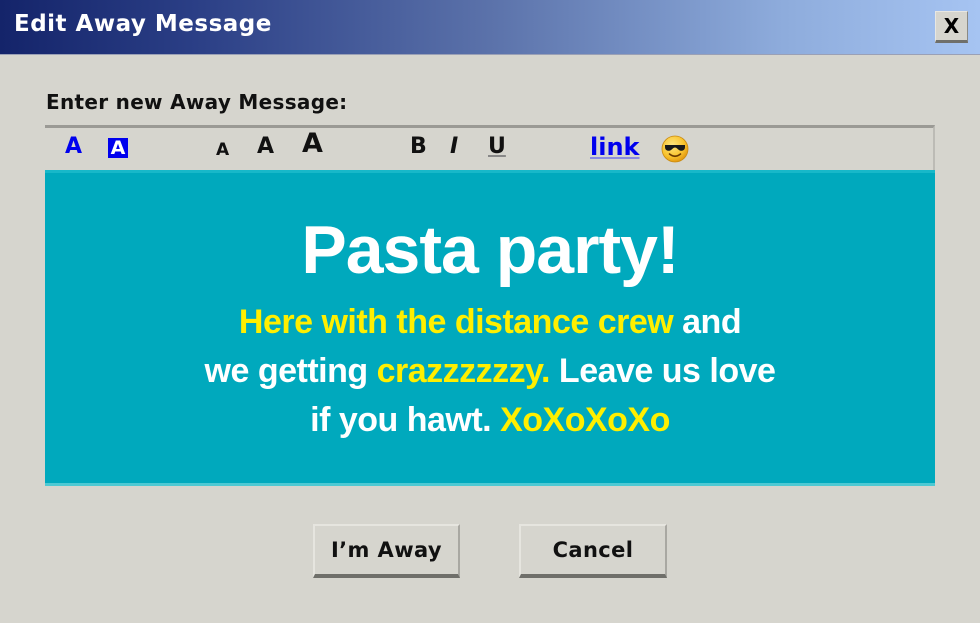 The image size is (980, 623). I want to click on bold-button: B, so click(418, 147).